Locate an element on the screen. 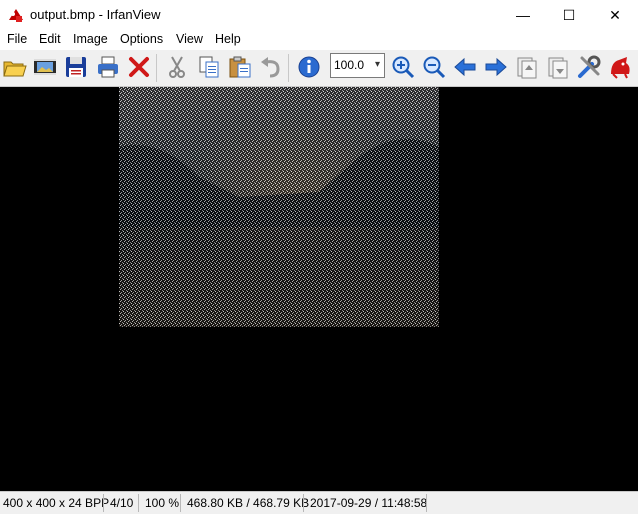 This screenshot has height=514, width=638. settings-icon is located at coordinates (589, 67).